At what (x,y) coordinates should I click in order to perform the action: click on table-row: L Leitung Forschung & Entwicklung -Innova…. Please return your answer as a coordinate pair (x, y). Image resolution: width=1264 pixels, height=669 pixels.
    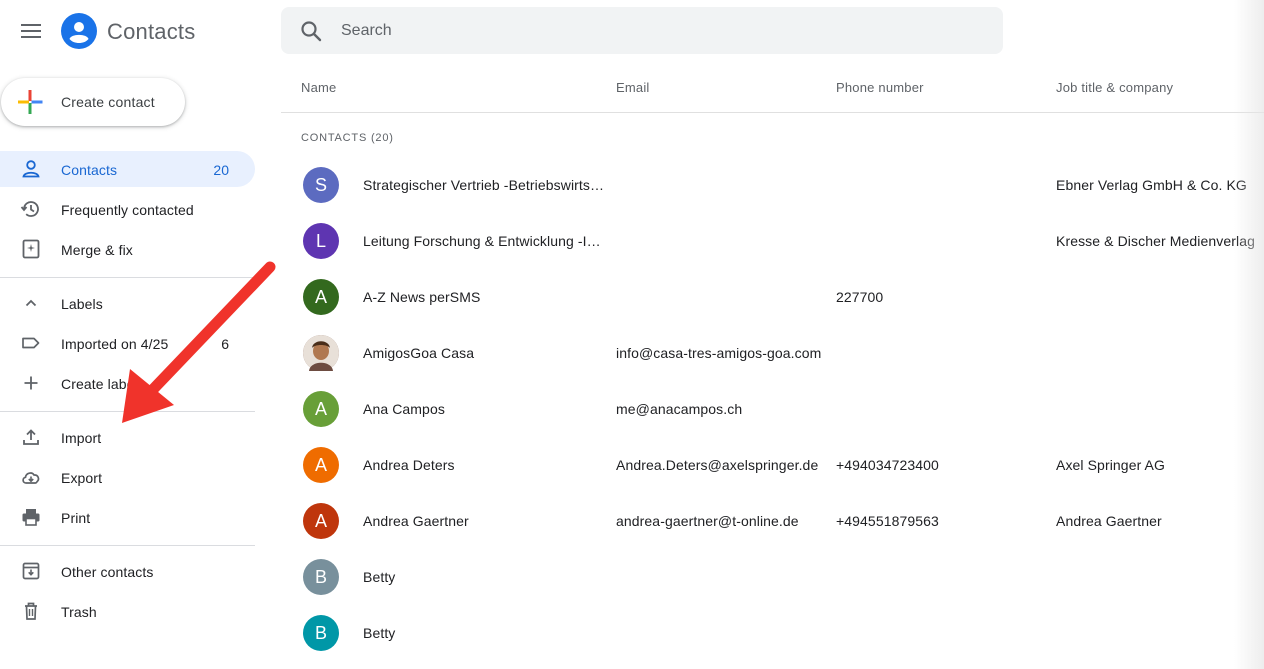
    Looking at the image, I should click on (772, 241).